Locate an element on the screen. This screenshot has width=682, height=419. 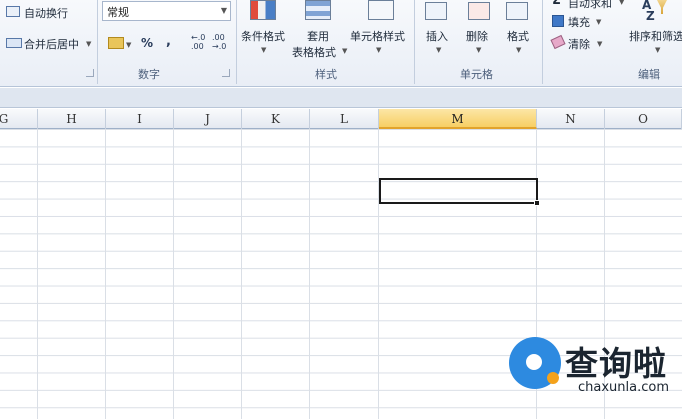
eraser-icon is located at coordinates (558, 42).